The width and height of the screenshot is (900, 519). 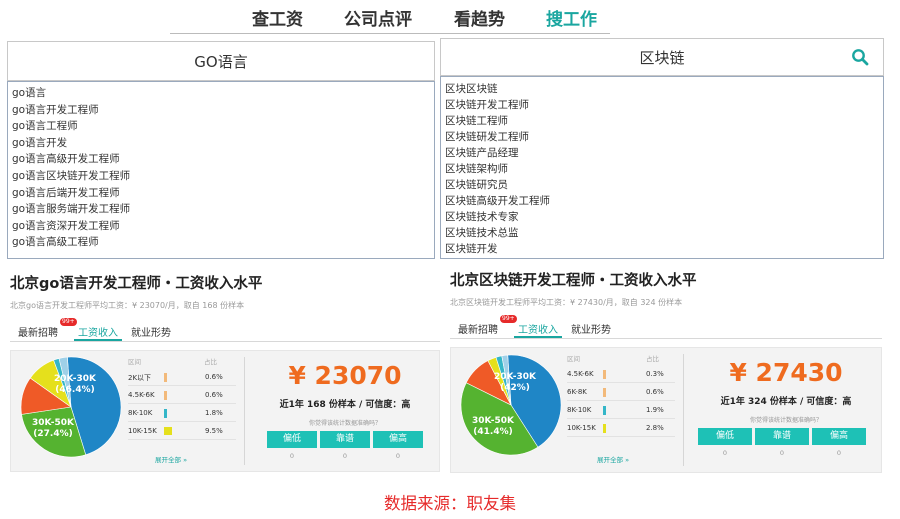 What do you see at coordinates (136, 284) in the screenshot?
I see `card-title: 北京go语言开发工程师・工资收入水平` at bounding box center [136, 284].